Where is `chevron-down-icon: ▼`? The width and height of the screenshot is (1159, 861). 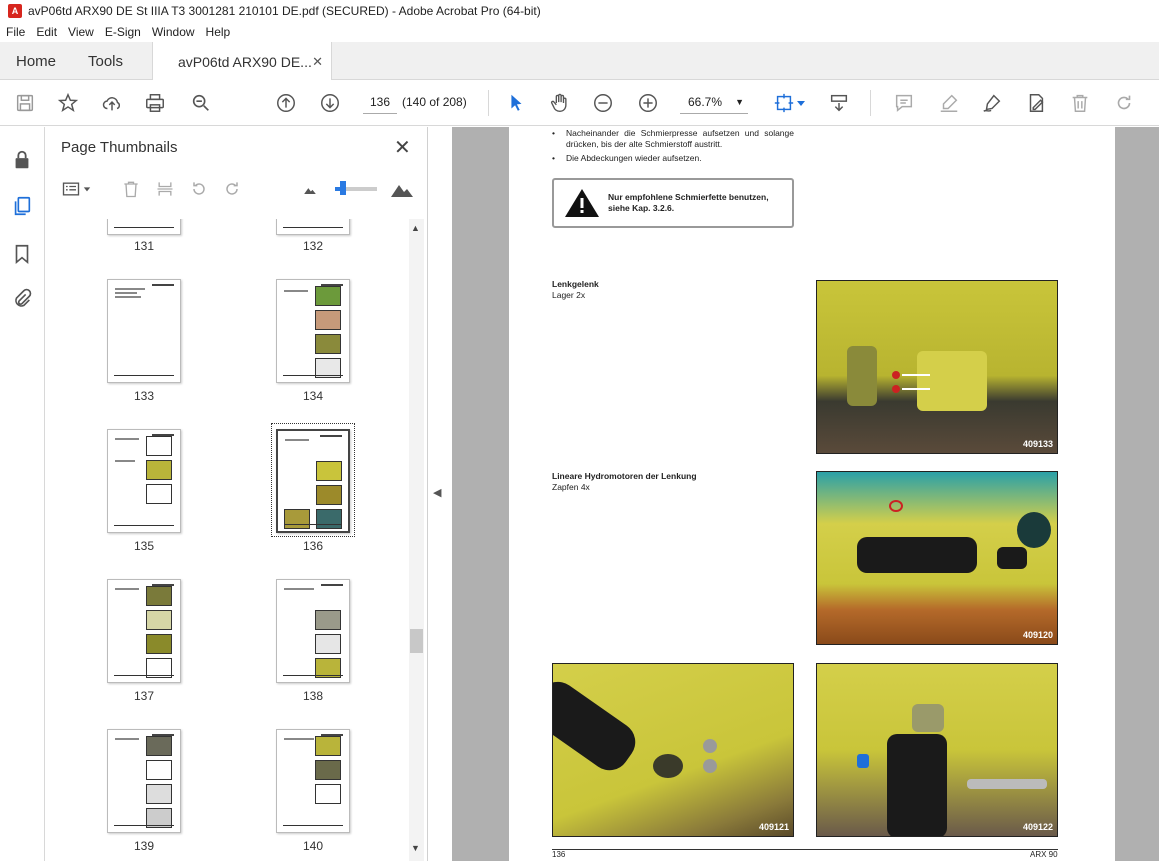 chevron-down-icon: ▼ is located at coordinates (739, 102).